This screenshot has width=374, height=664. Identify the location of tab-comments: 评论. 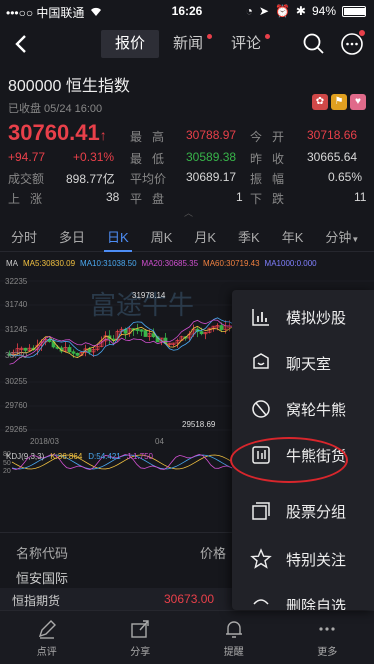
(246, 44).